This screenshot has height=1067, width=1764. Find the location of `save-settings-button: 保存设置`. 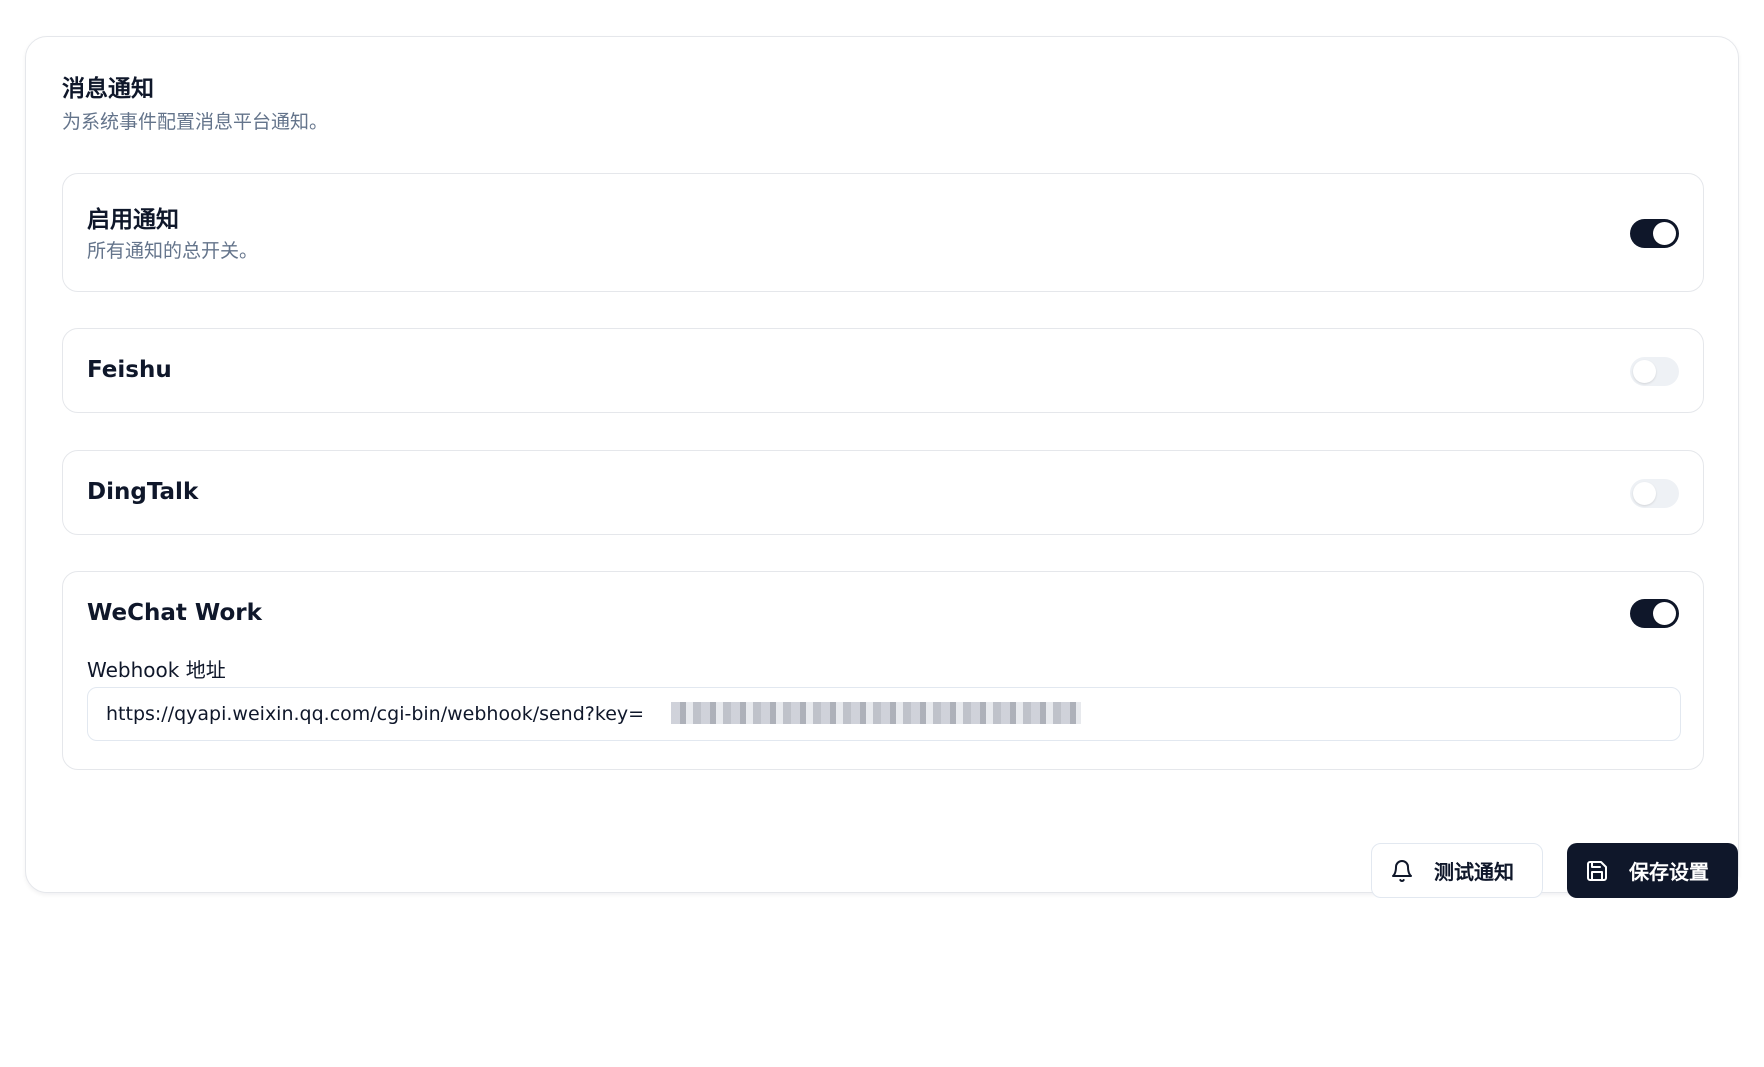

save-settings-button: 保存设置 is located at coordinates (1652, 870).